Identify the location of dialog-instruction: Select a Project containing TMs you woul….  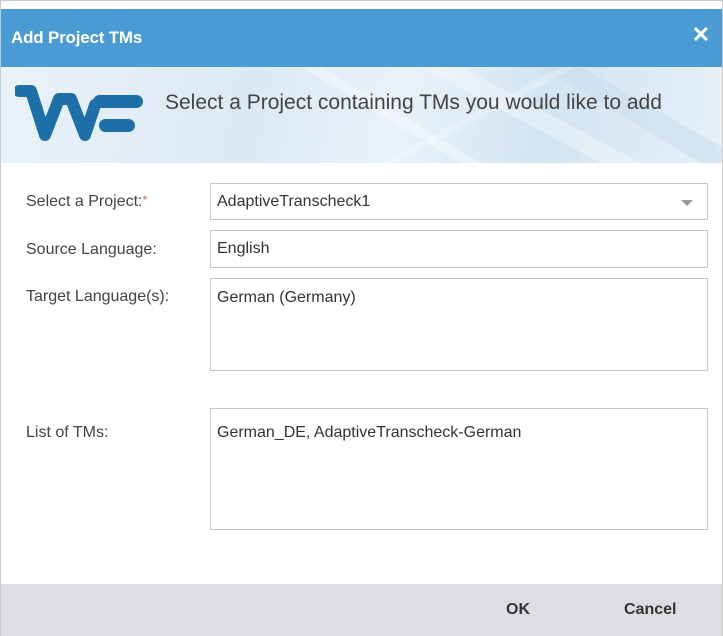
(413, 102).